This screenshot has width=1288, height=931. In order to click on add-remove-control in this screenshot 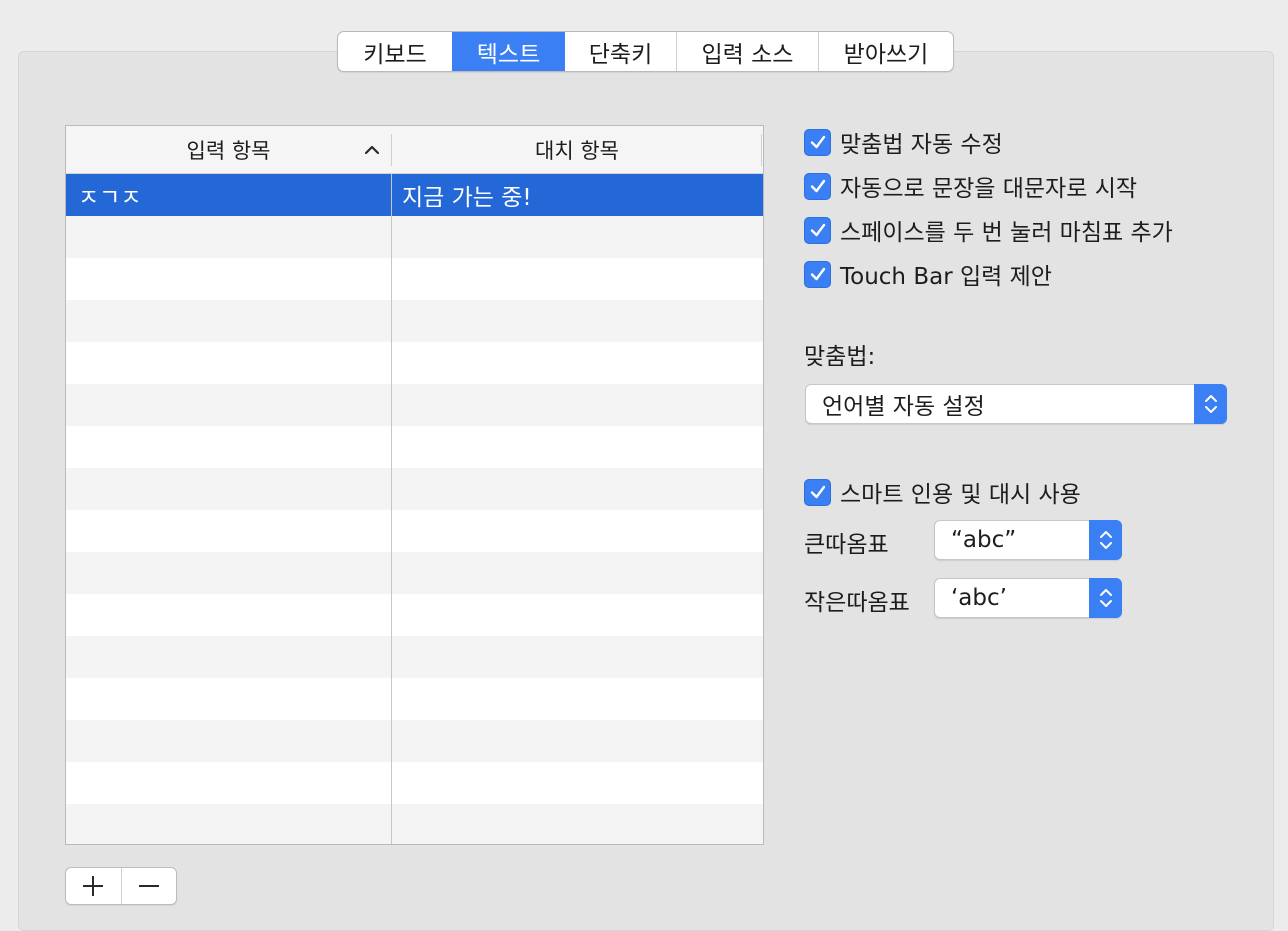, I will do `click(121, 886)`.